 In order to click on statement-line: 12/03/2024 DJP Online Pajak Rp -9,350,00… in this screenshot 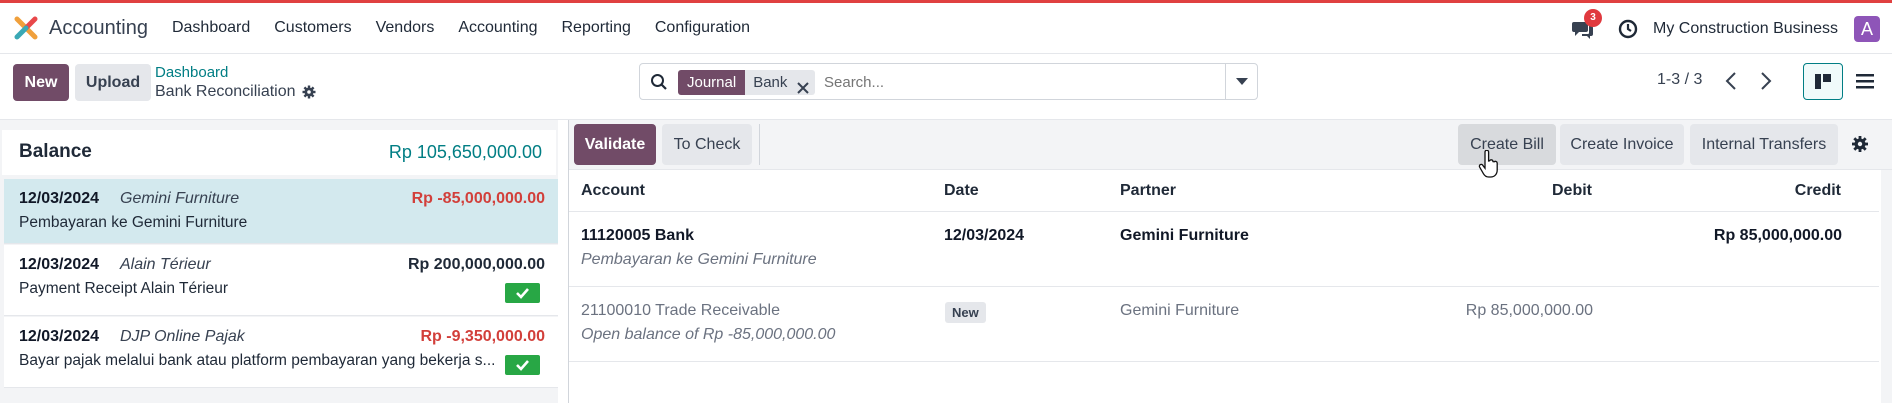, I will do `click(281, 352)`.